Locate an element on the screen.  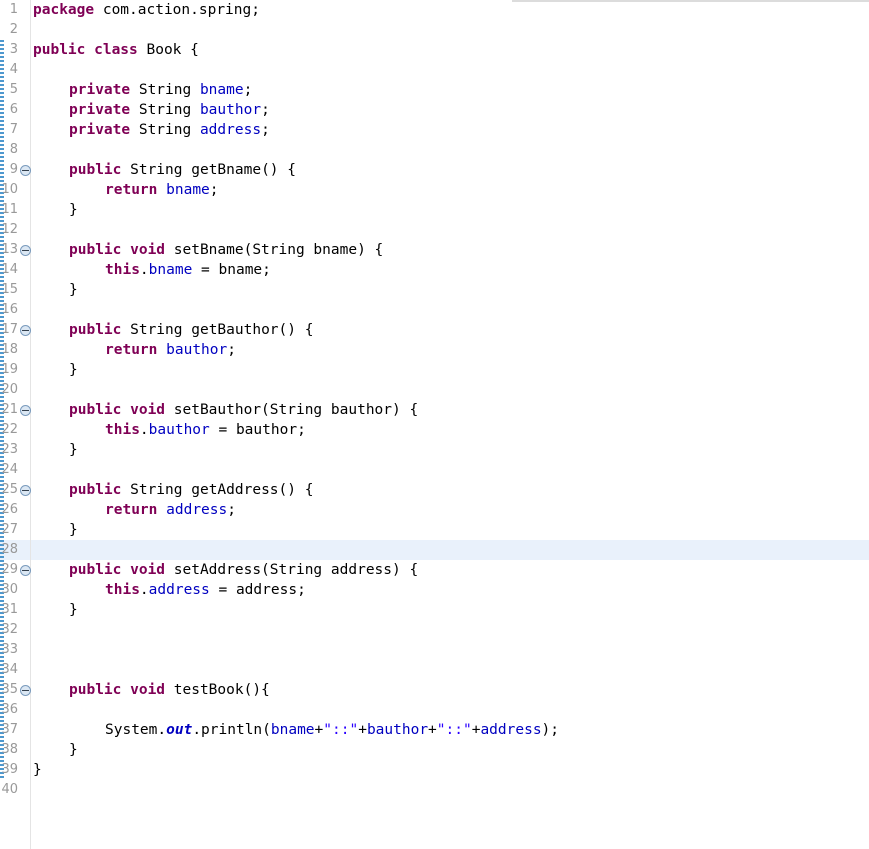
gutter-row: 21 is located at coordinates (15, 410).